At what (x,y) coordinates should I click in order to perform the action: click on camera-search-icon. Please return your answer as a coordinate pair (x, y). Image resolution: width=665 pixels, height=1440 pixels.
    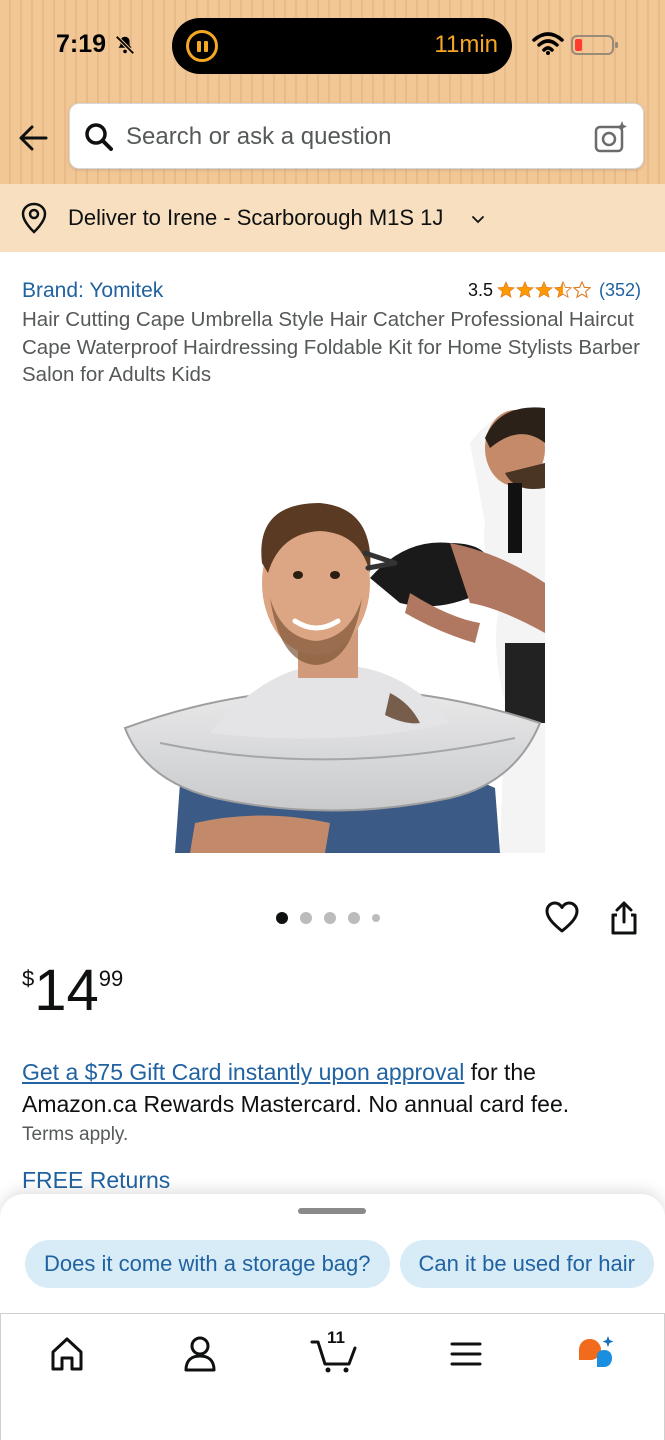
    Looking at the image, I should click on (611, 137).